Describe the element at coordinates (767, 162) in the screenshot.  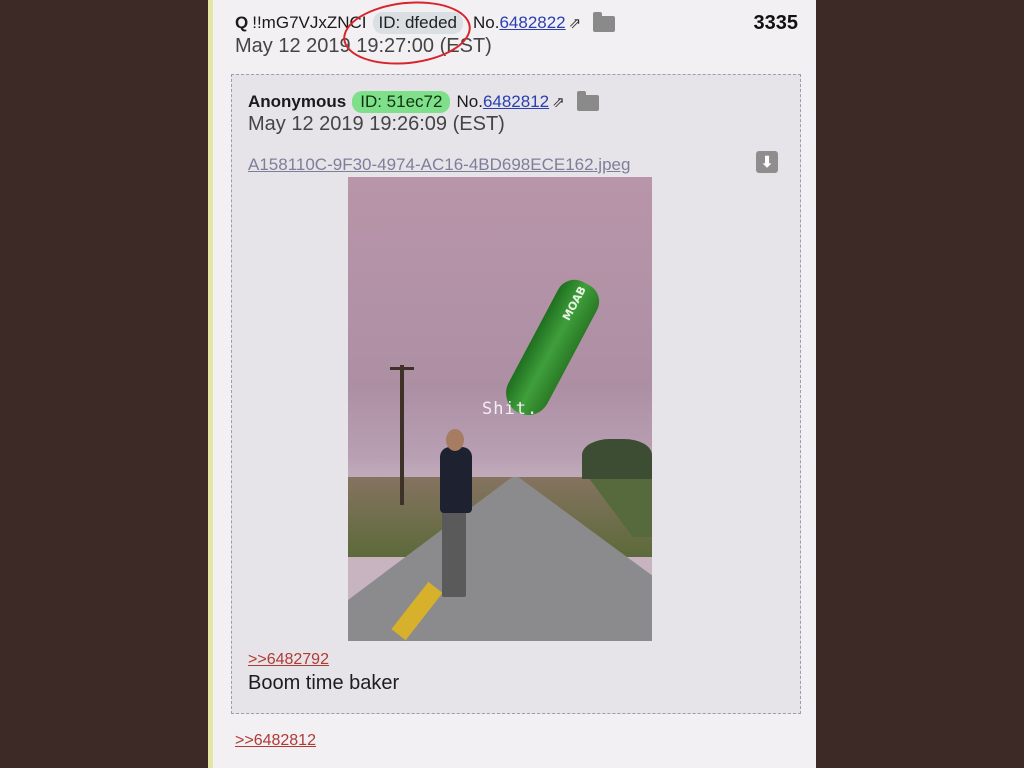
I see `download-icon: ⬇` at that location.